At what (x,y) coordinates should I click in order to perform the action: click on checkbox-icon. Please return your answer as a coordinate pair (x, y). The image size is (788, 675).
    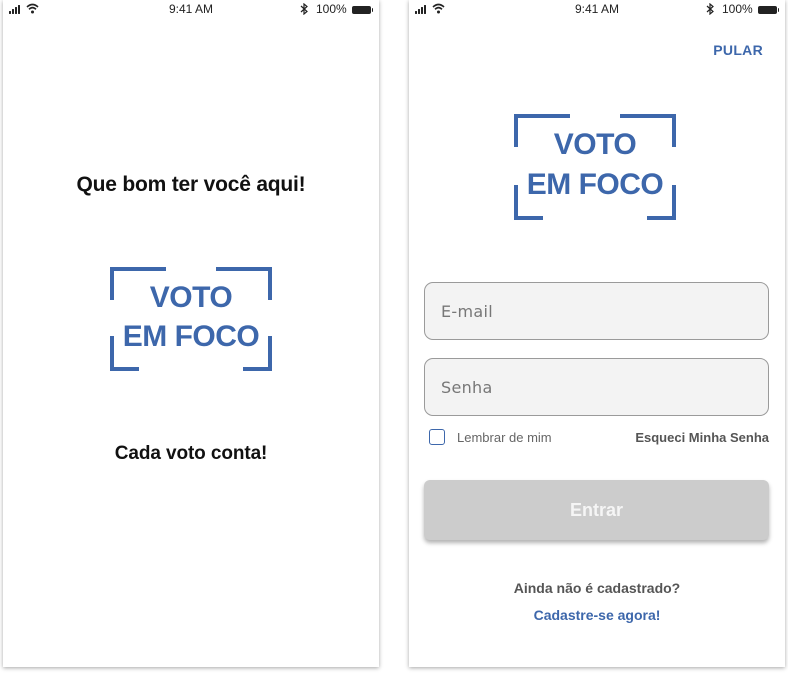
    Looking at the image, I should click on (437, 437).